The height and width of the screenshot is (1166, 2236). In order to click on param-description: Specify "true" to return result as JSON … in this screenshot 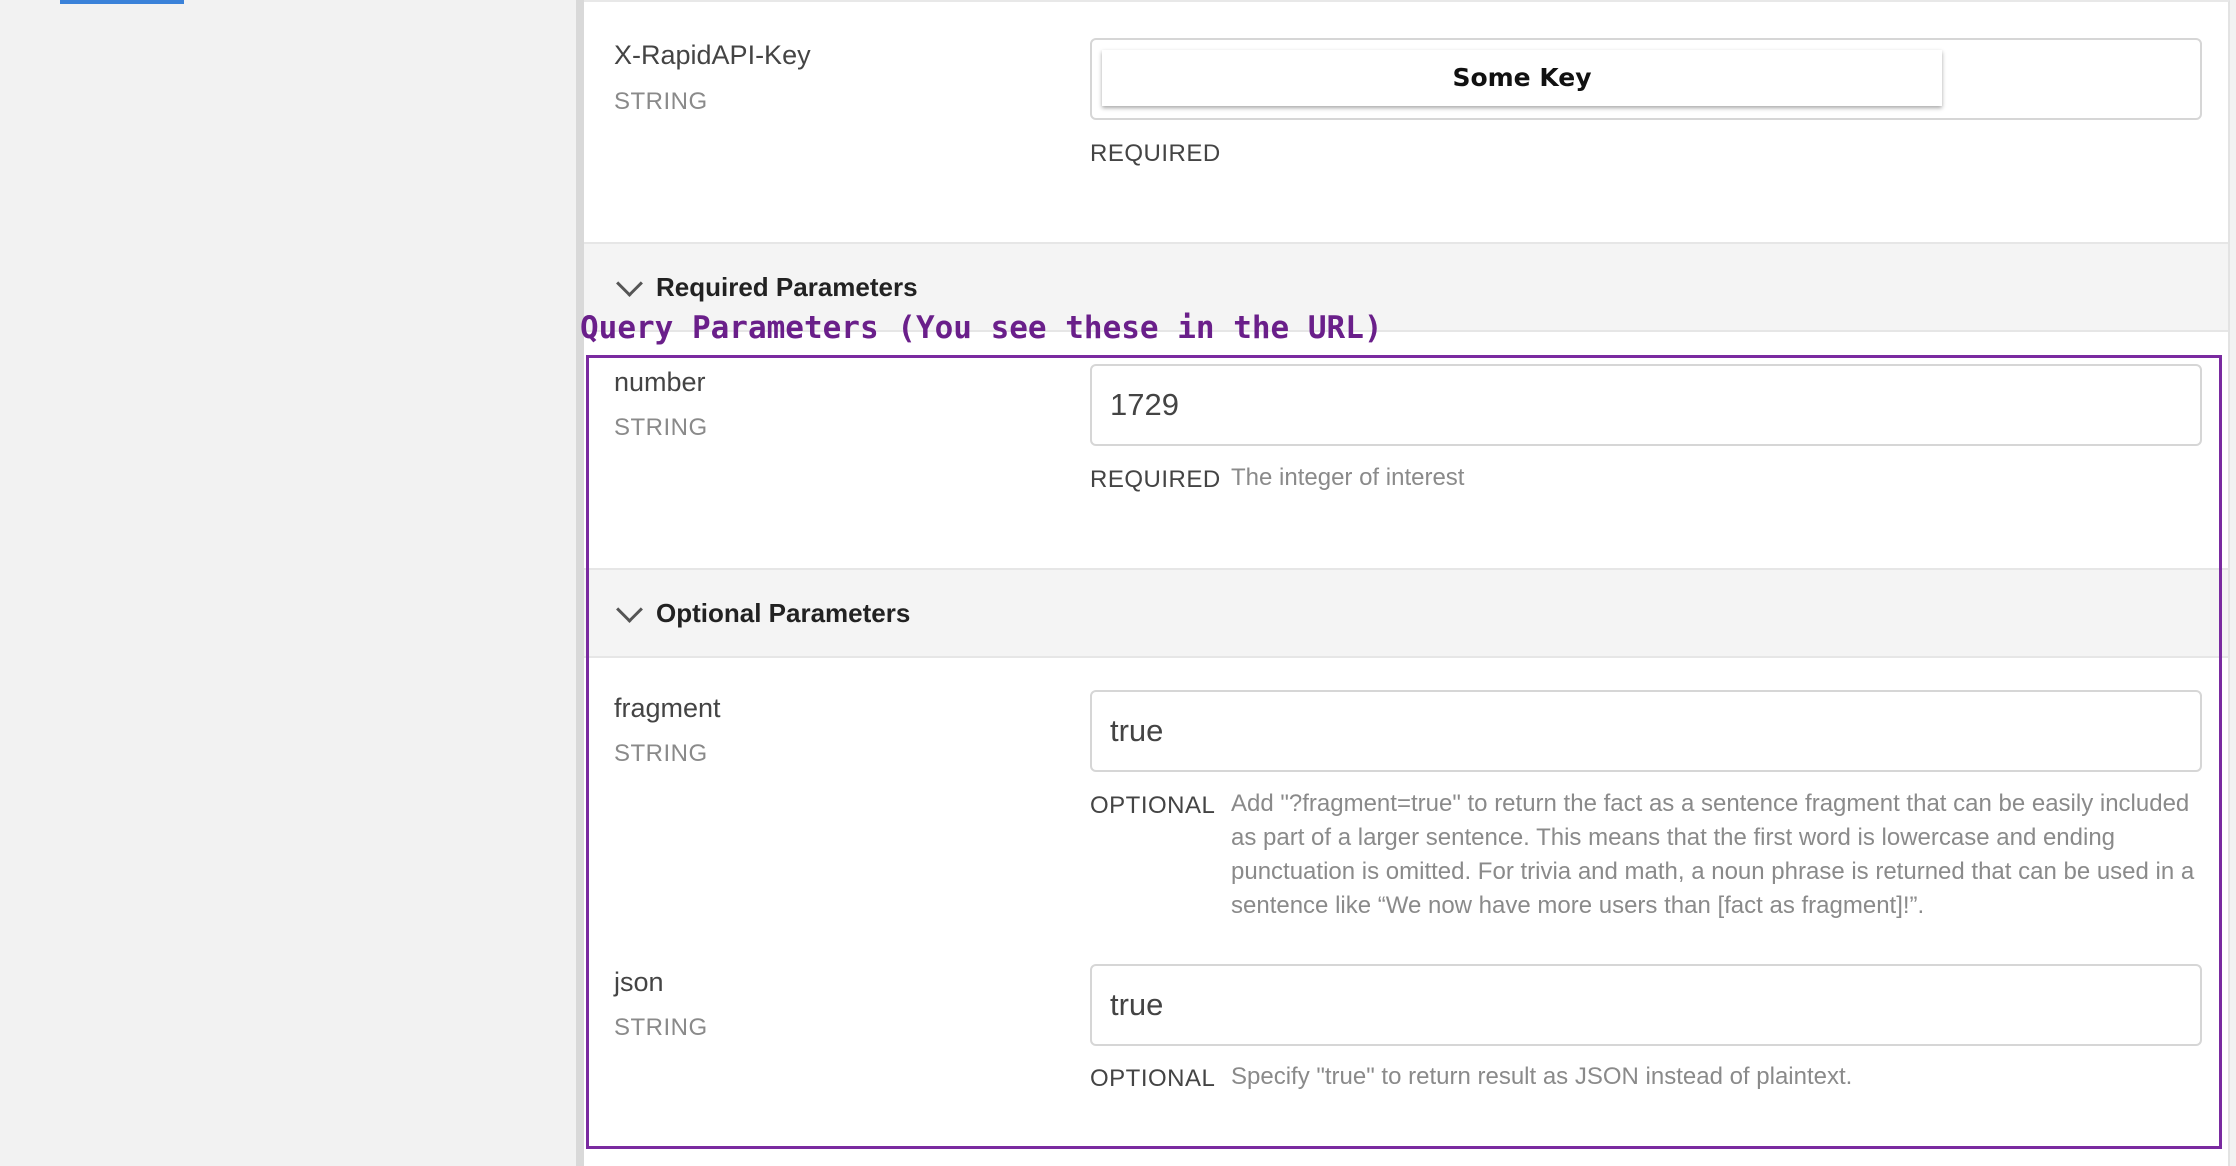, I will do `click(1542, 1076)`.